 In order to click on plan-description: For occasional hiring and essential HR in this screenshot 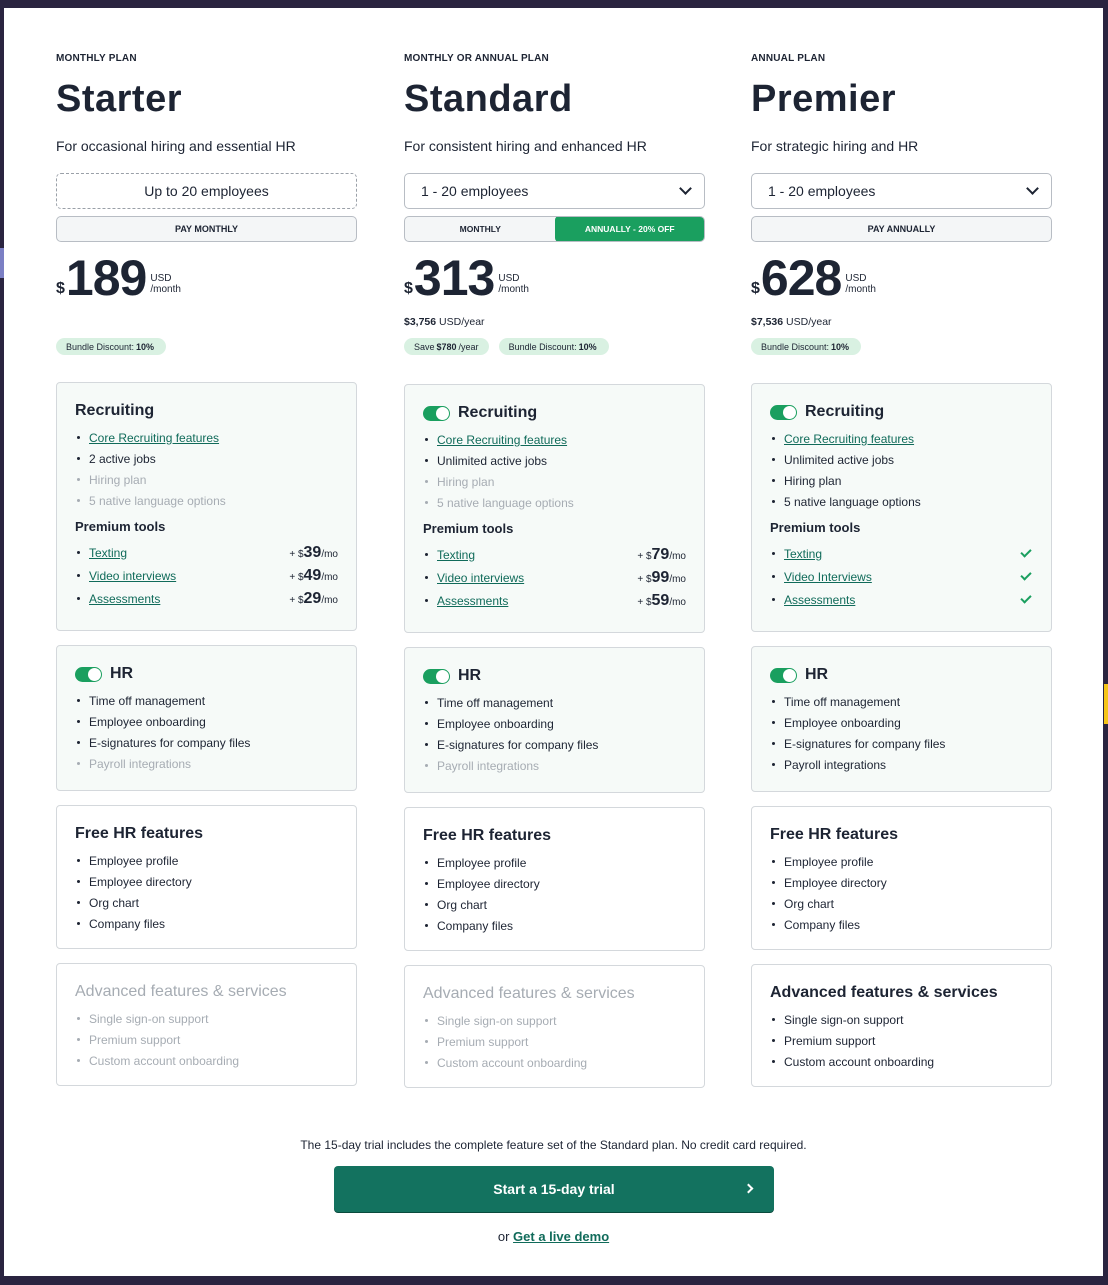, I will do `click(176, 146)`.